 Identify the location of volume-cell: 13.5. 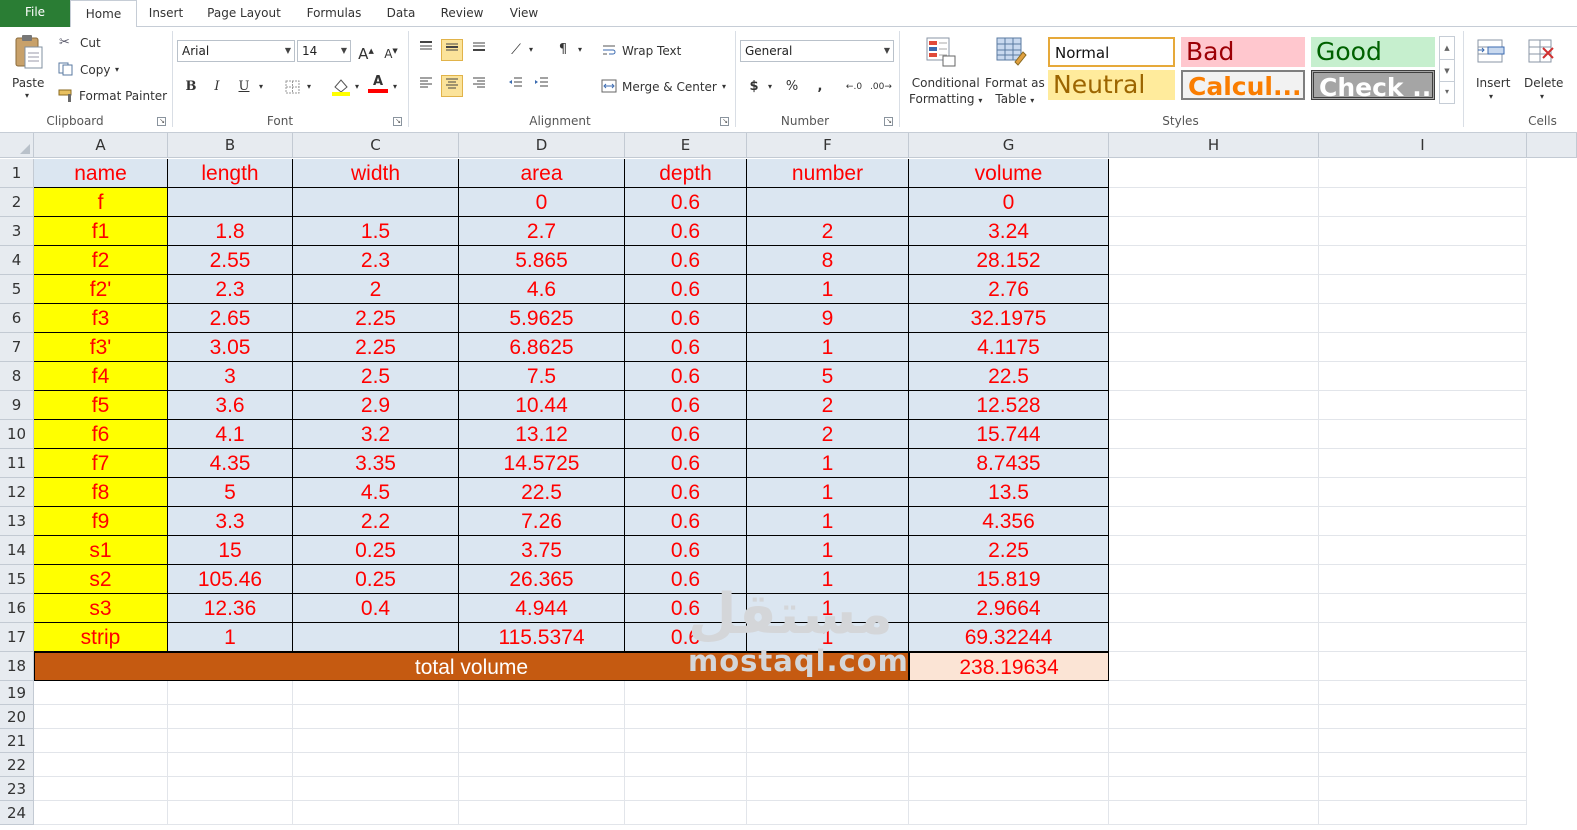
(1009, 492).